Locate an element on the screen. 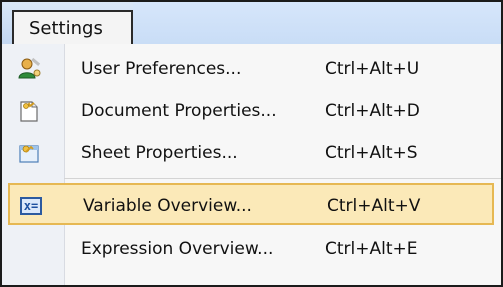 This screenshot has width=503, height=287. user-preferences-icon is located at coordinates (29, 69).